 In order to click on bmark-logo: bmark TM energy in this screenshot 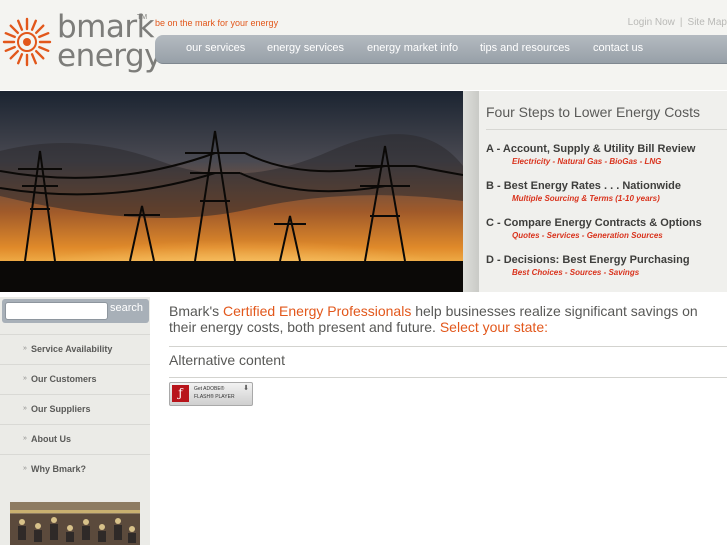, I will do `click(81, 42)`.